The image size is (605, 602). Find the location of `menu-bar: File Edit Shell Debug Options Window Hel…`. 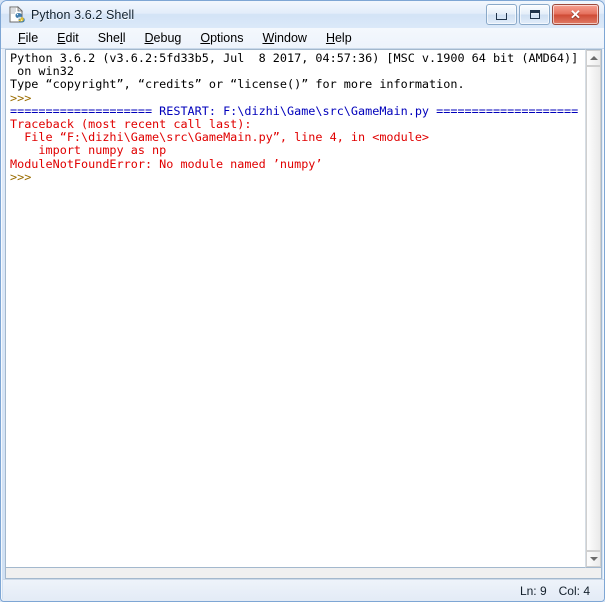

menu-bar: File Edit Shell Debug Options Window Hel… is located at coordinates (302, 38).